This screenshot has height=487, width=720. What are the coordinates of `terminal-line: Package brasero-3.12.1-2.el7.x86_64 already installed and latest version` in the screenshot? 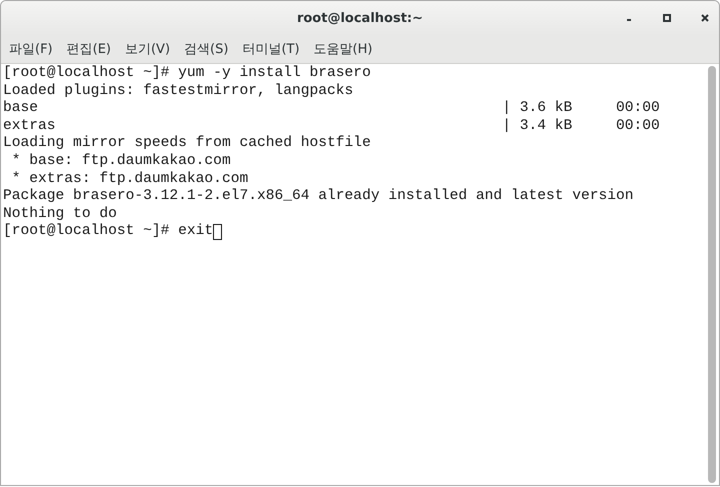 It's located at (318, 197).